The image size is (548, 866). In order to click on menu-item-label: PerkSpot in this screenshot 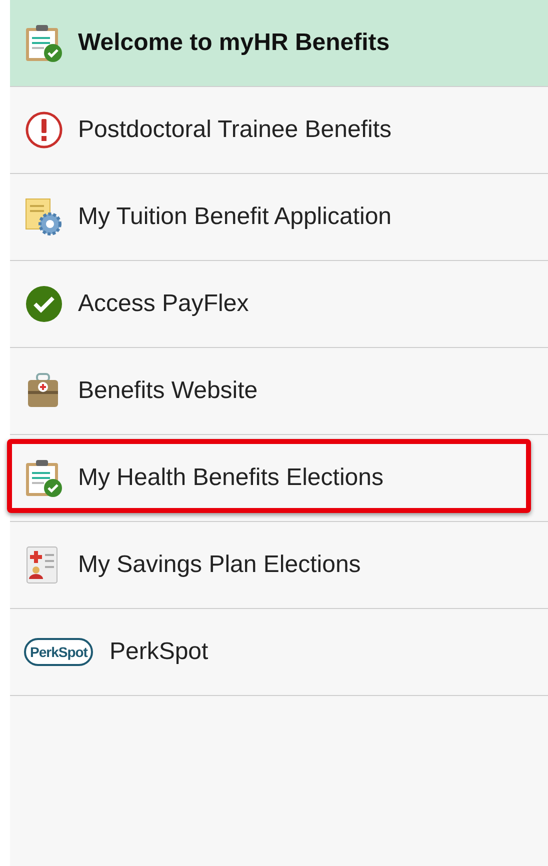, I will do `click(158, 652)`.